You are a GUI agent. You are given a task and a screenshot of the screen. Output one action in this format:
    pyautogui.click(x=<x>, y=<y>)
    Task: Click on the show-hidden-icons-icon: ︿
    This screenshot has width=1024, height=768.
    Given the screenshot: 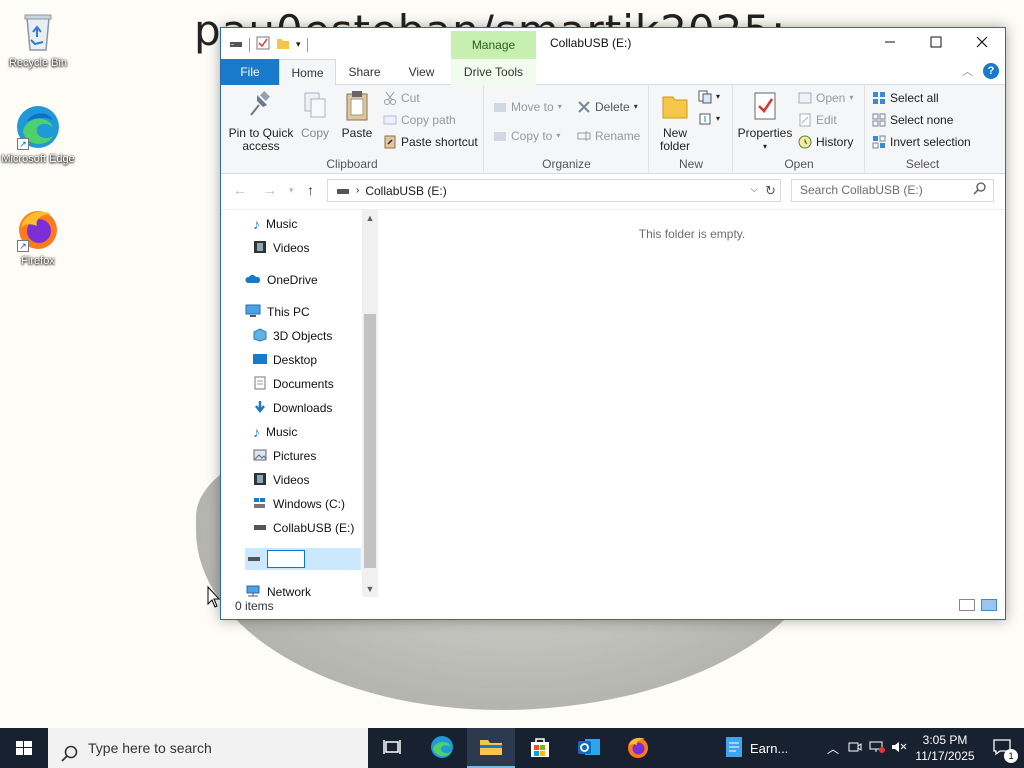 What is the action you would take?
    pyautogui.click(x=833, y=748)
    